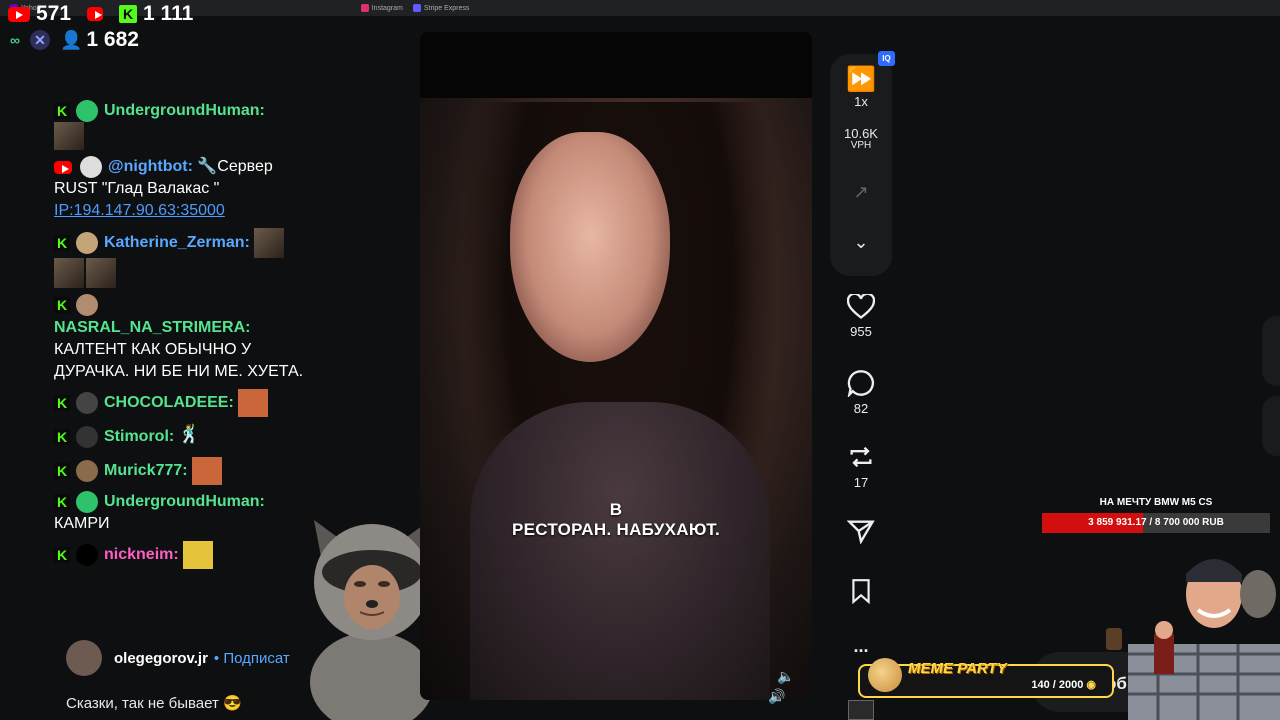 The image size is (1280, 720). What do you see at coordinates (1204, 639) in the screenshot?
I see `streamer-camera` at bounding box center [1204, 639].